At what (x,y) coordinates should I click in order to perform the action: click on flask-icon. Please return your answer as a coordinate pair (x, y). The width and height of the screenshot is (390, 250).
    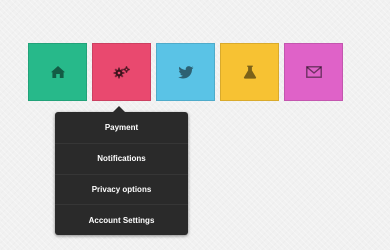
    Looking at the image, I should click on (250, 72).